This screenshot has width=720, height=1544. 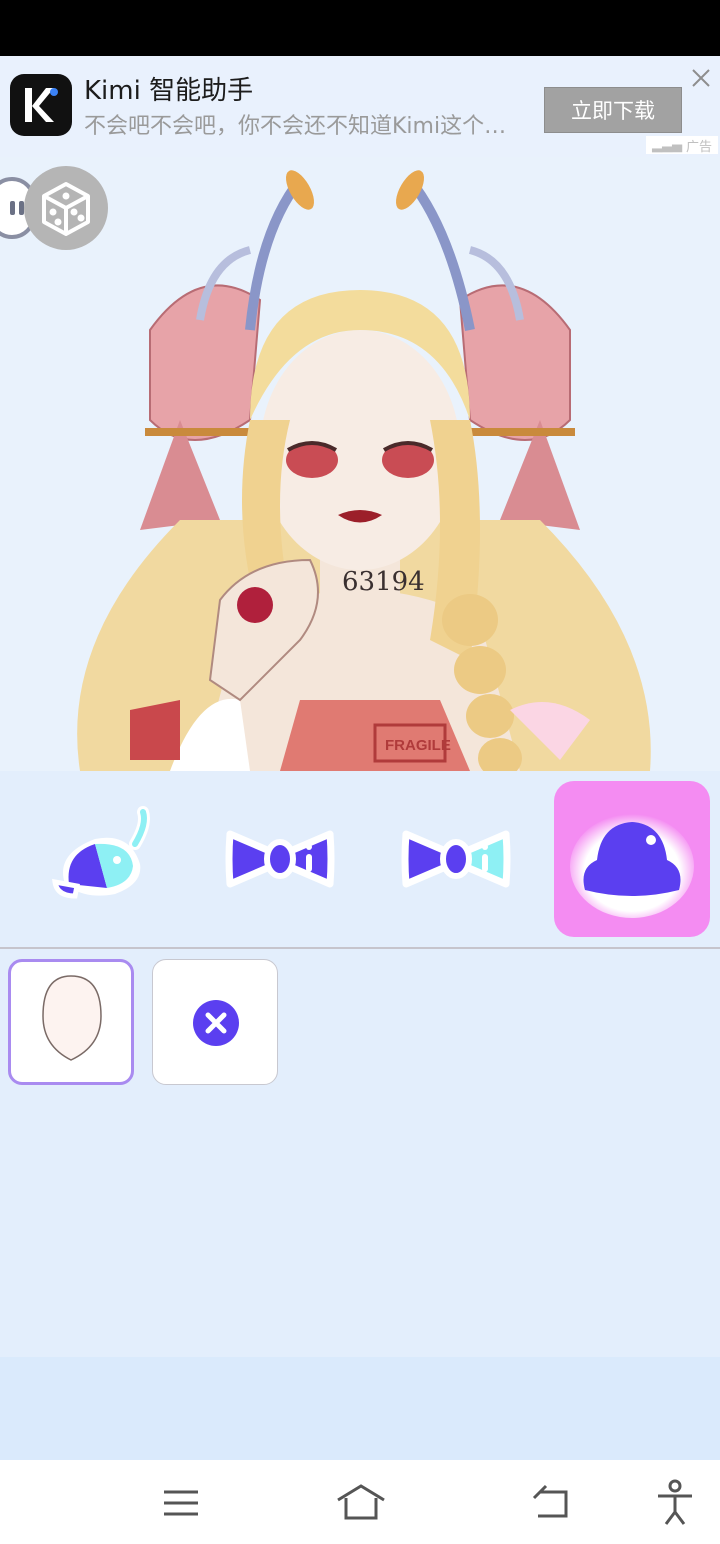 I want to click on kimi-logo-icon, so click(x=41, y=105).